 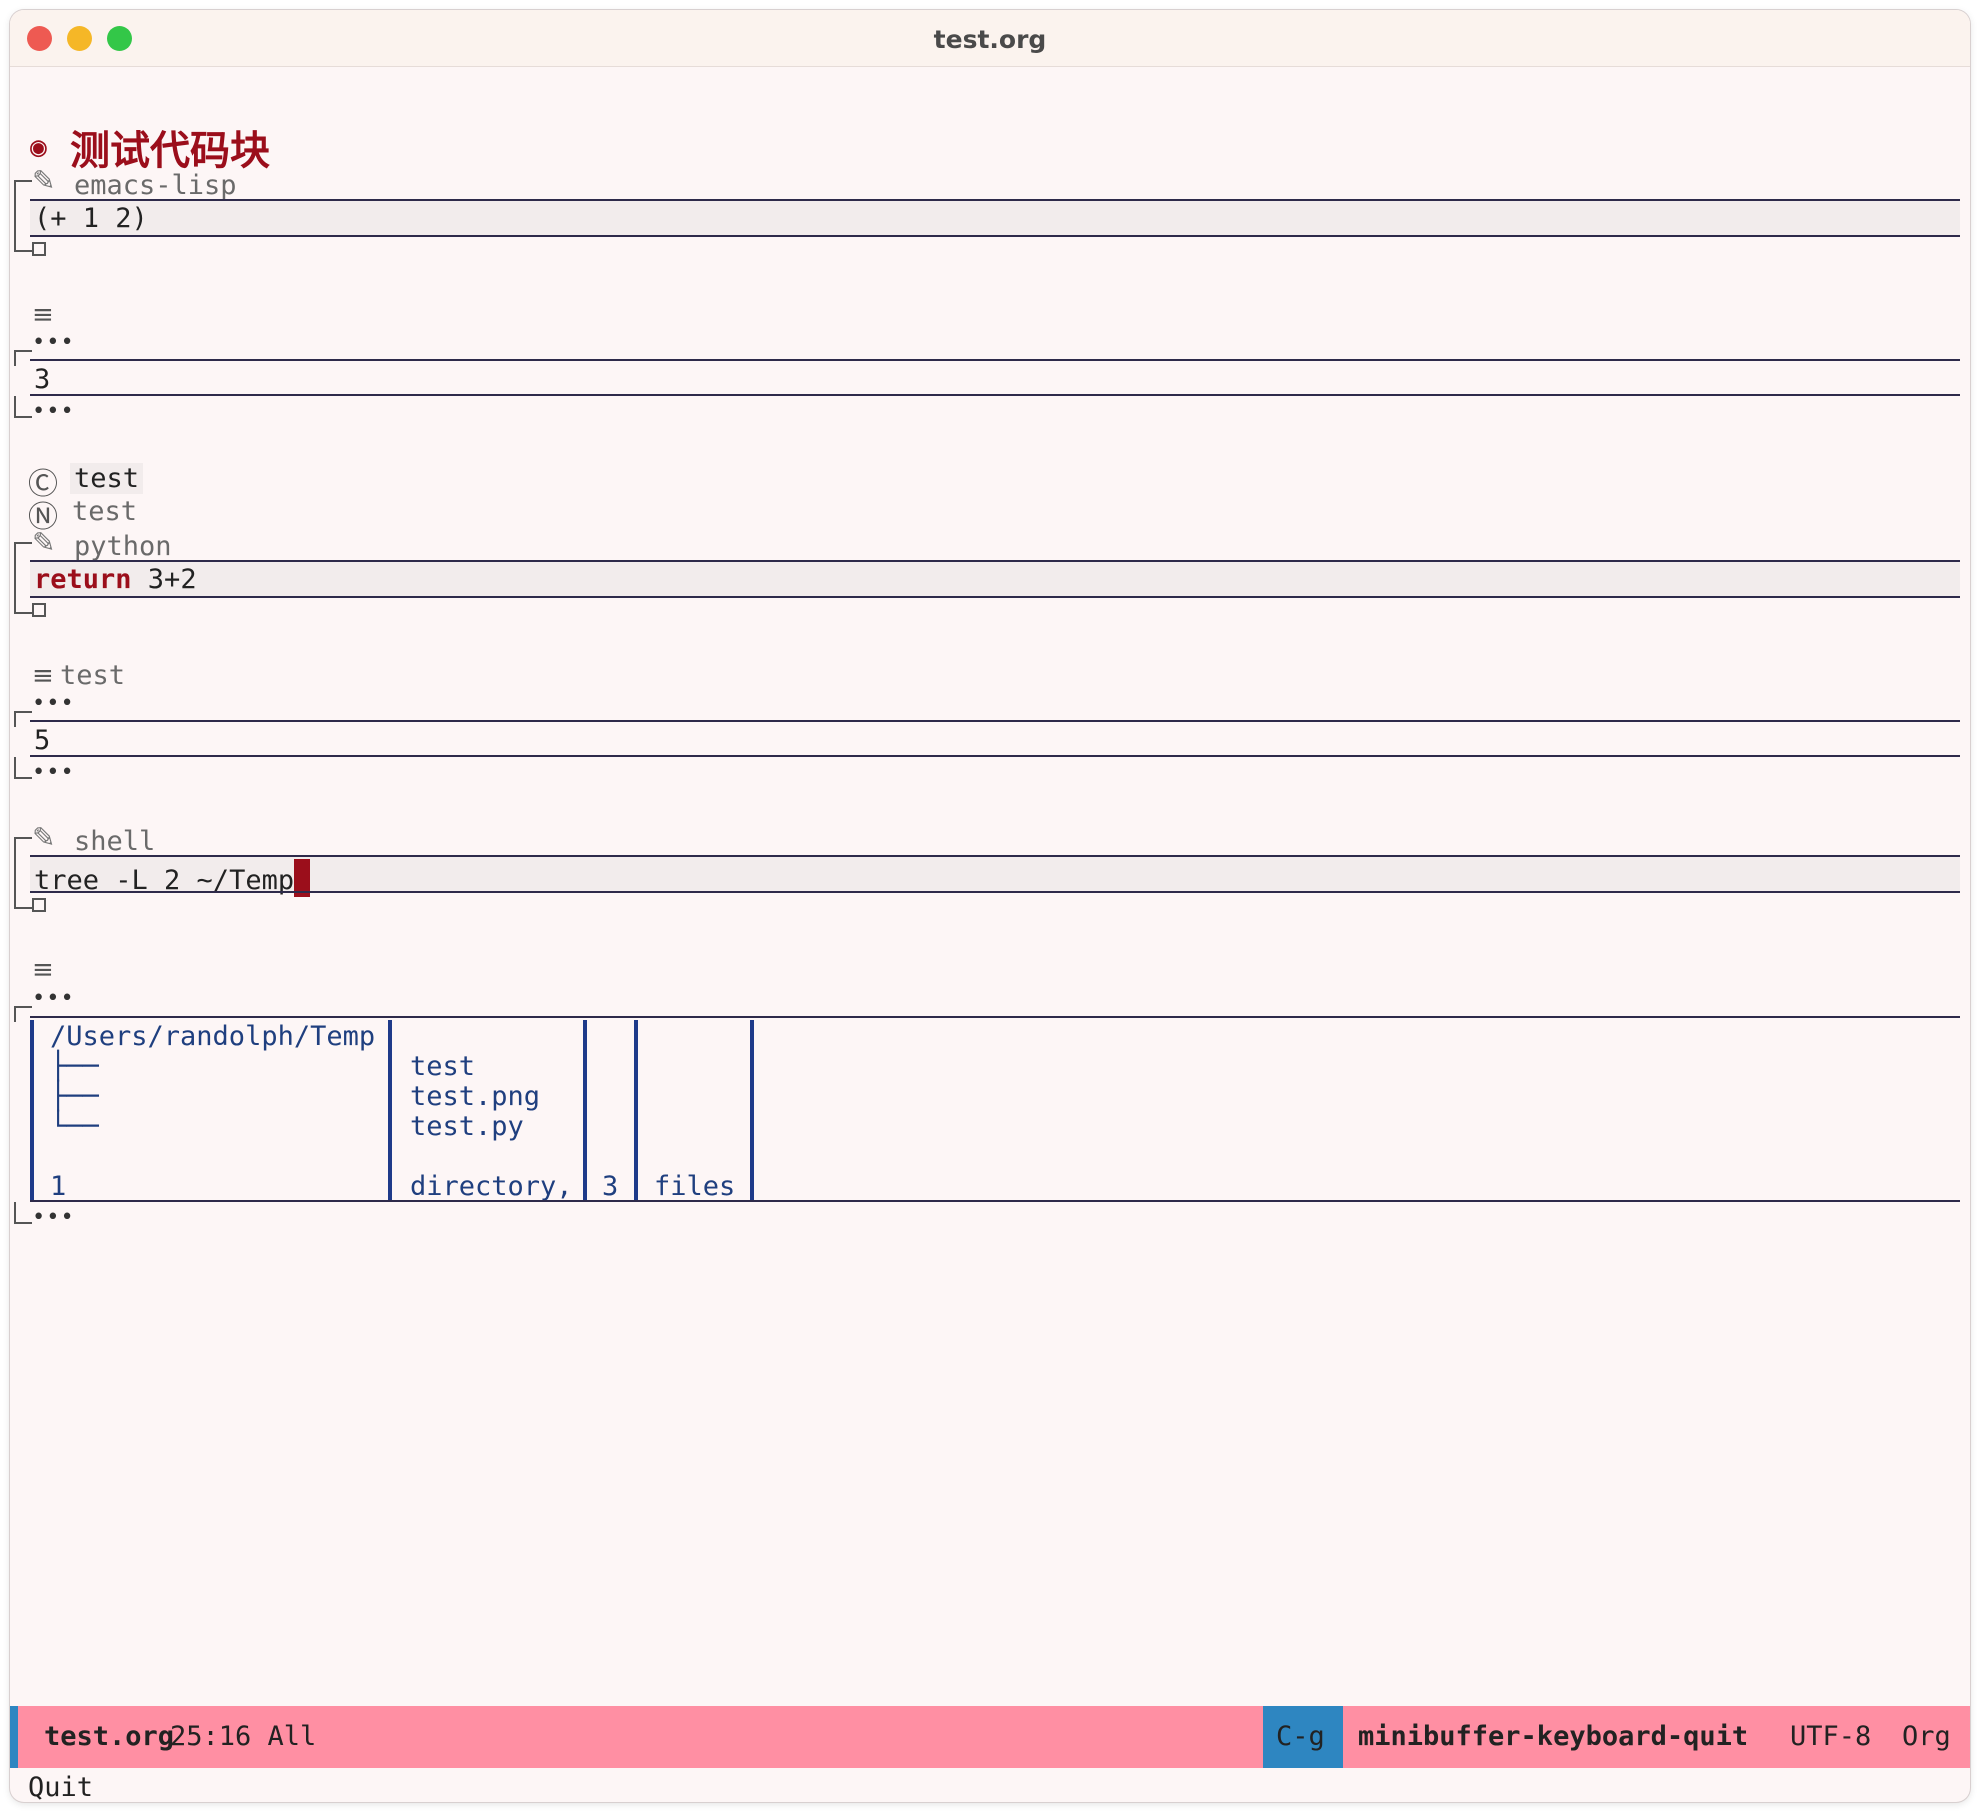 I want to click on title-bar: test.org, so click(x=990, y=38).